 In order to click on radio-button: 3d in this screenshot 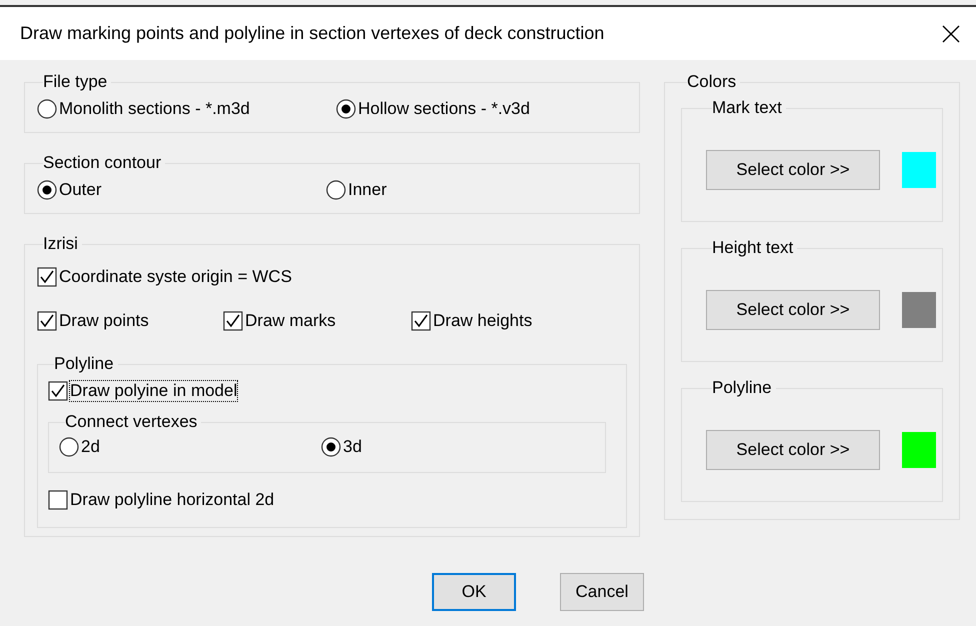, I will do `click(458, 447)`.